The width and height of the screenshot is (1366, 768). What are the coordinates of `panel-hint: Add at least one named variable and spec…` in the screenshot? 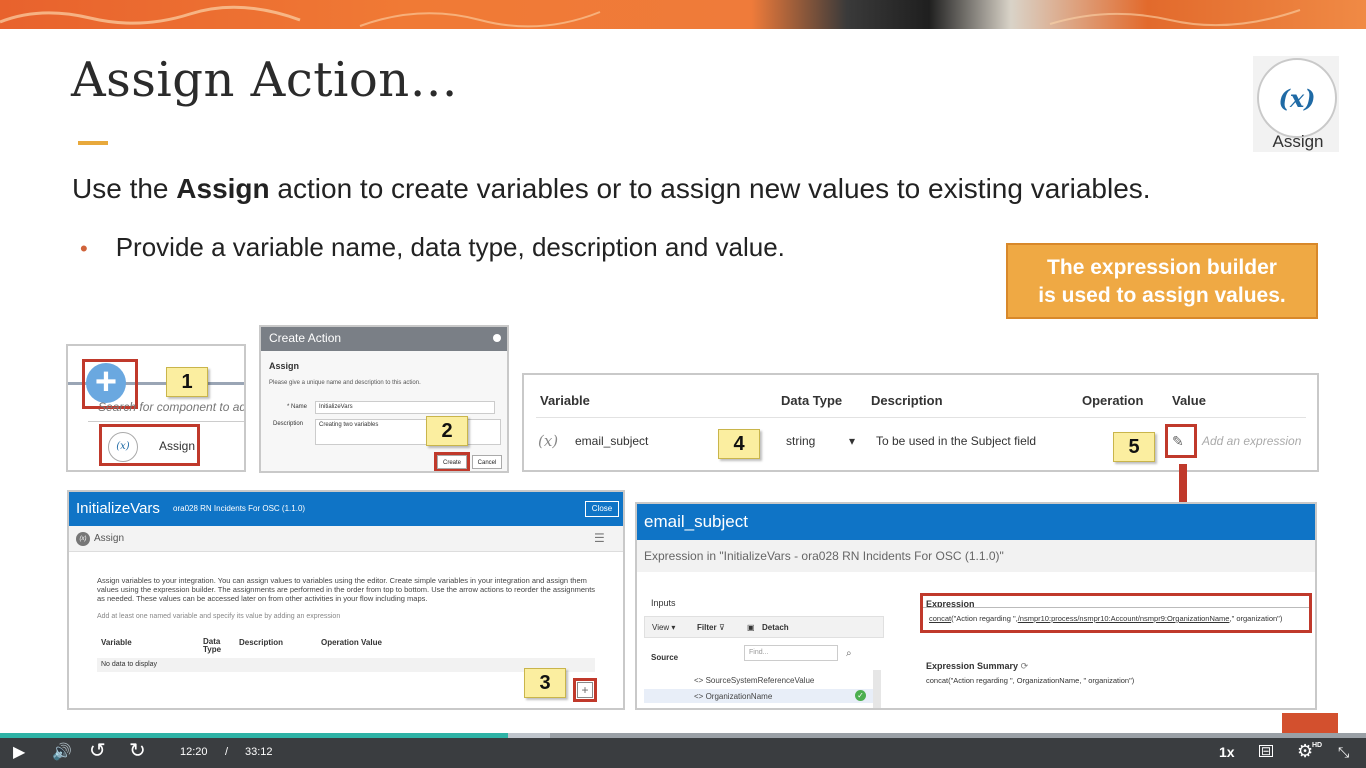 It's located at (219, 616).